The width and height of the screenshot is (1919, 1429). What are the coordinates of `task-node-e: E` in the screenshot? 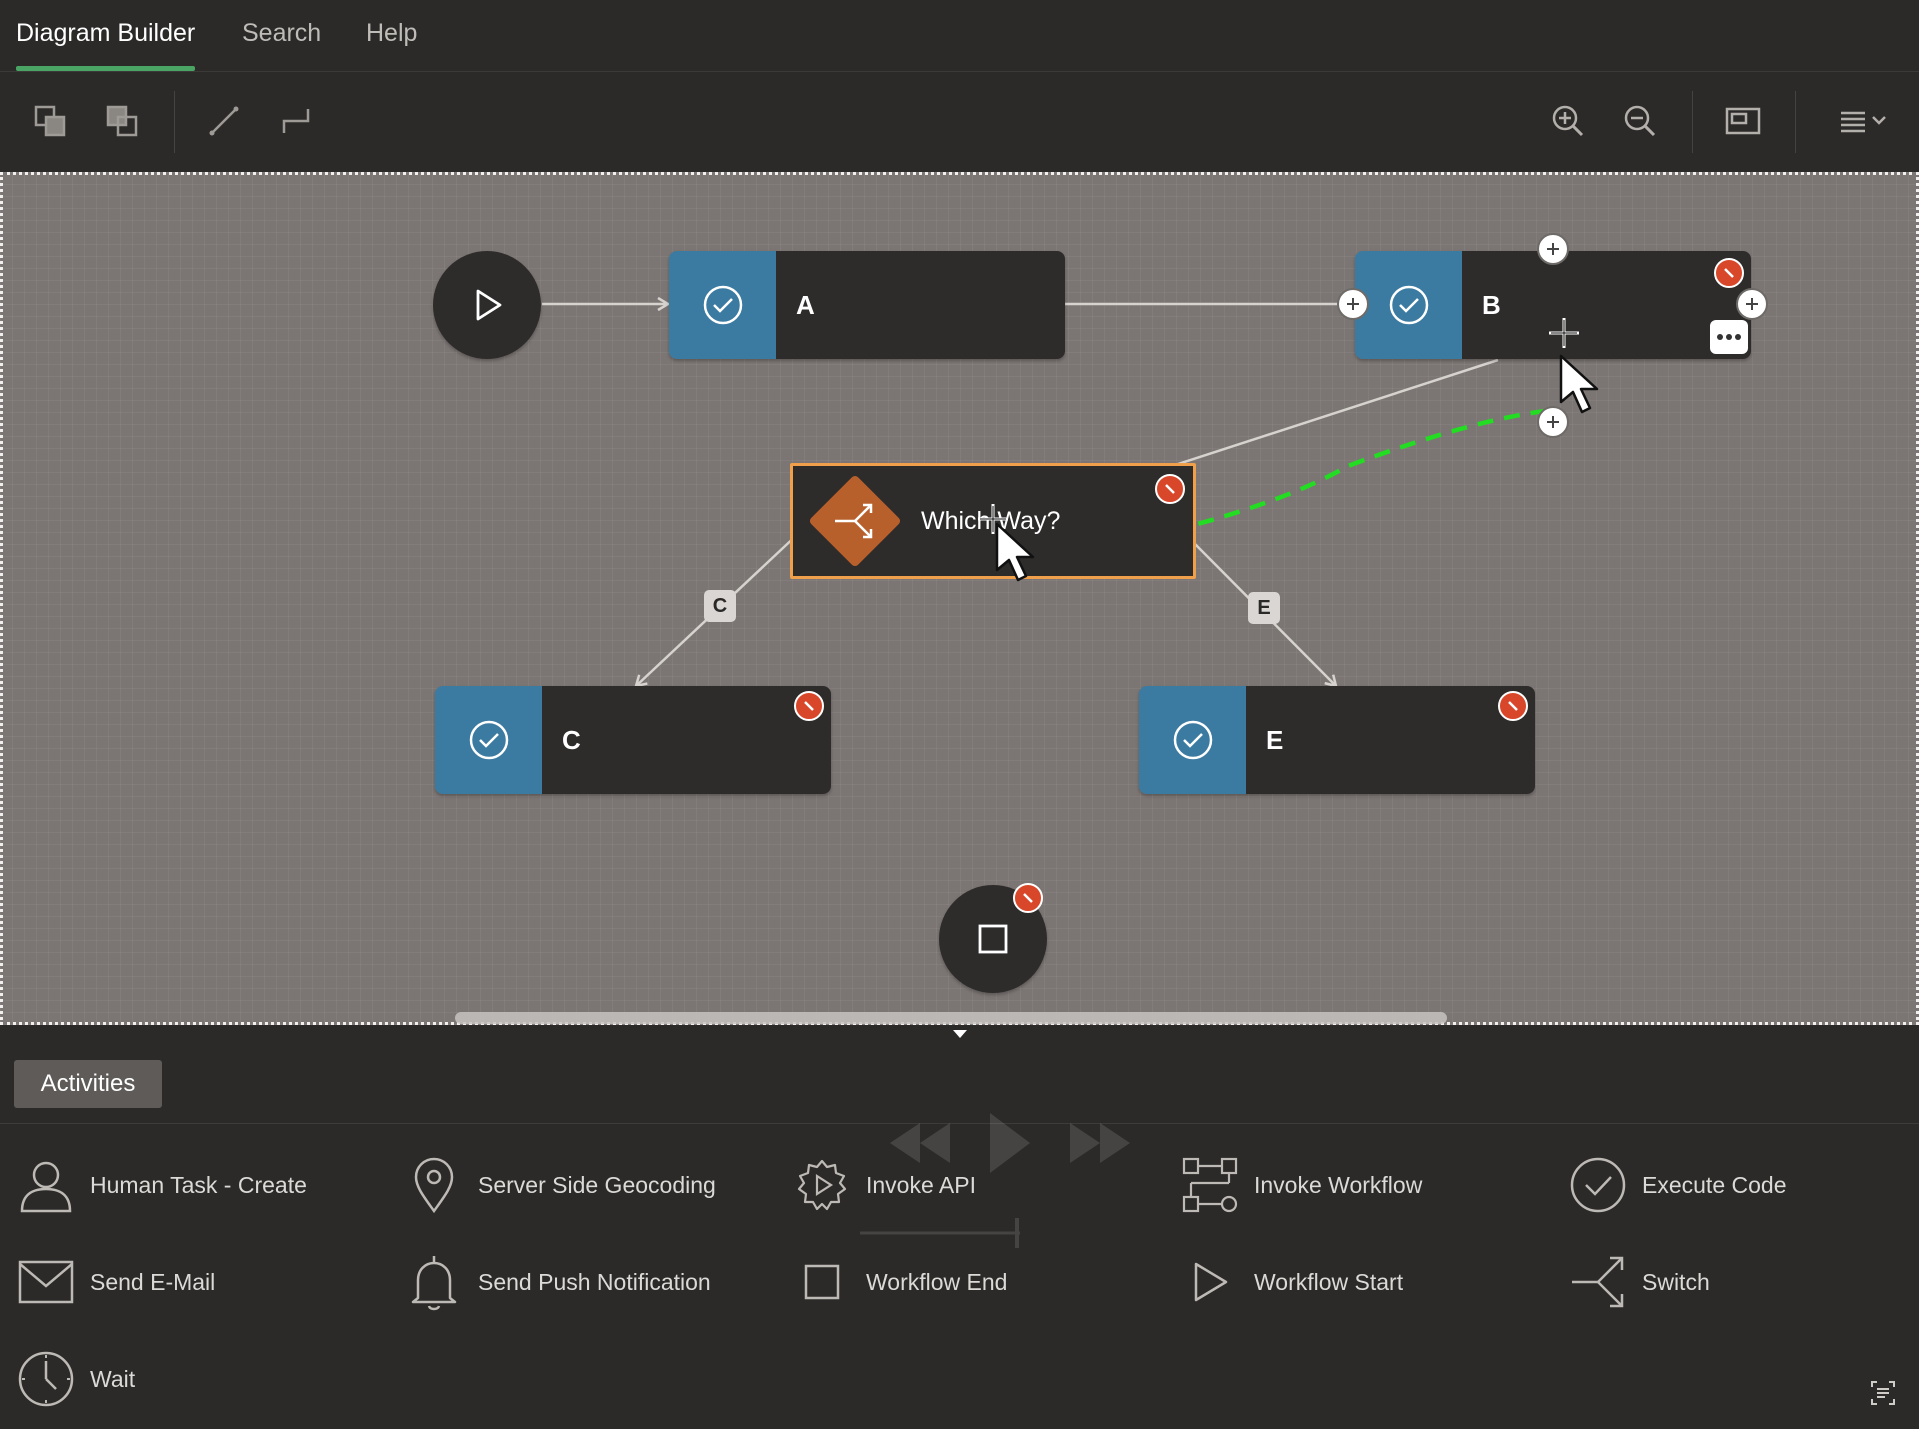 It's located at (1337, 740).